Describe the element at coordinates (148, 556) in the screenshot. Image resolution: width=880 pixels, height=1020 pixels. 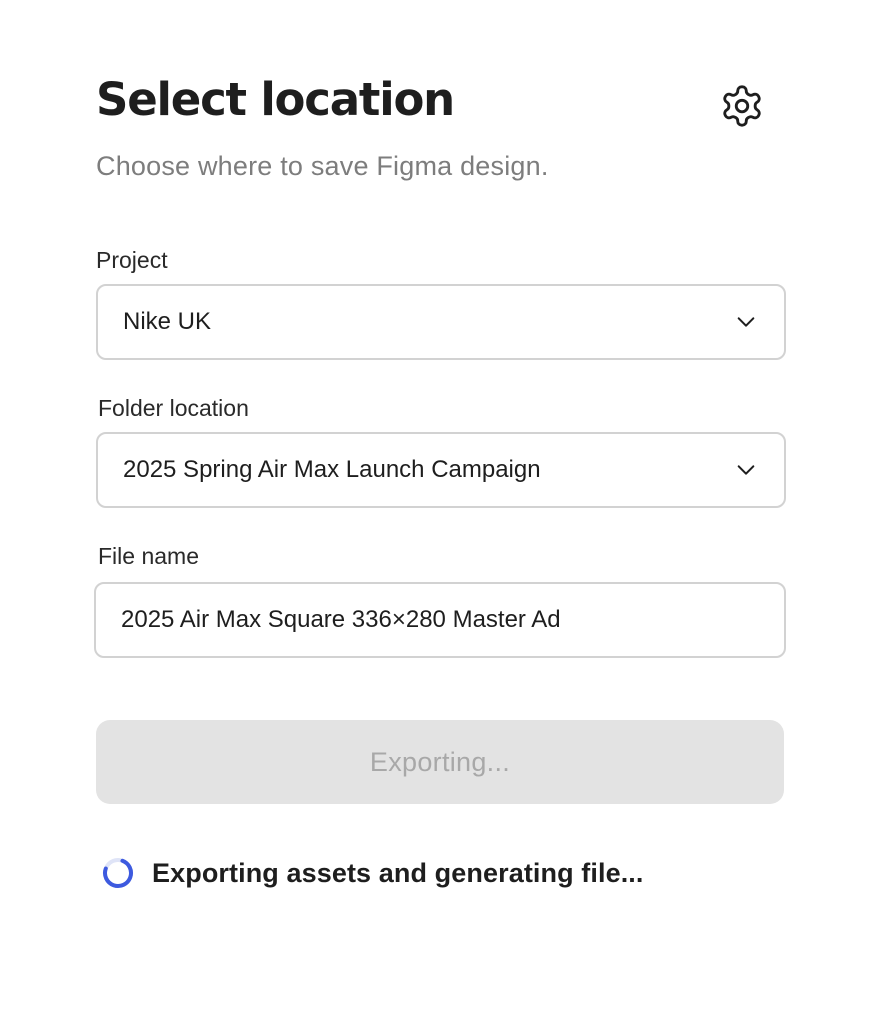
I see `file-name-label: File name` at that location.